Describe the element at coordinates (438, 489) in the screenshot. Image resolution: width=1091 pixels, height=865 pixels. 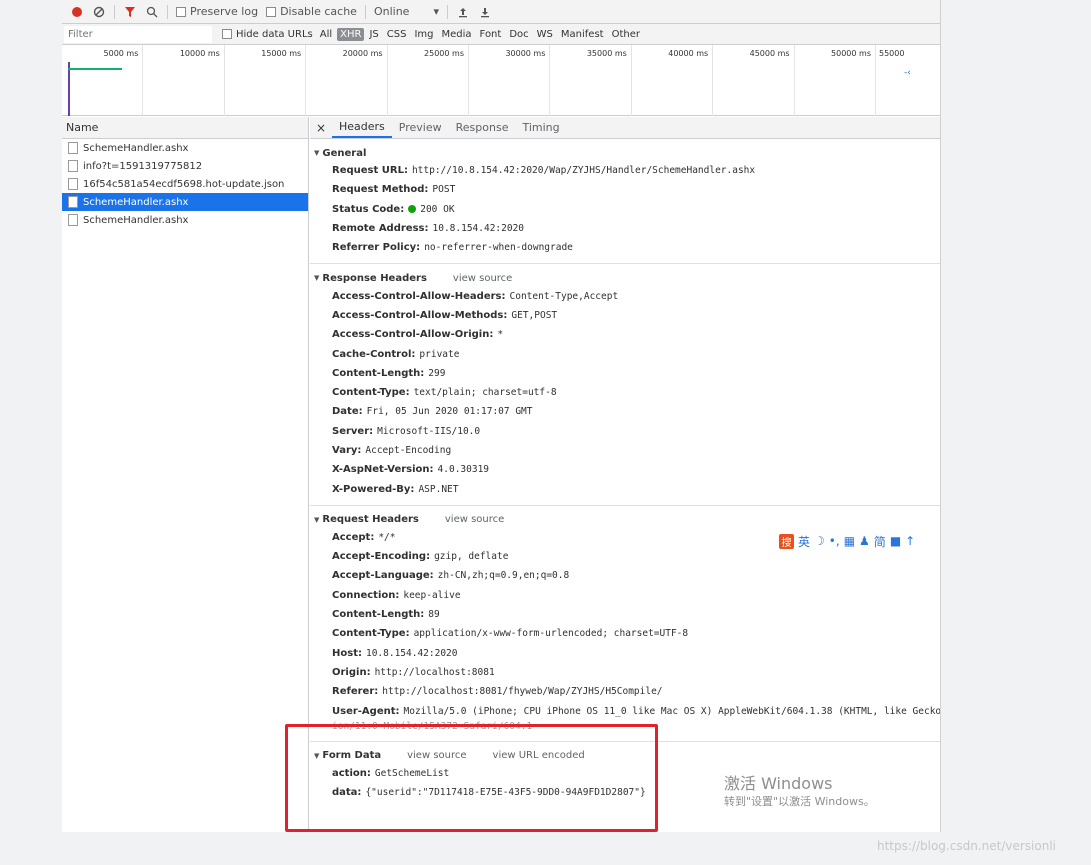
I see `header-value: ASP.NET` at that location.